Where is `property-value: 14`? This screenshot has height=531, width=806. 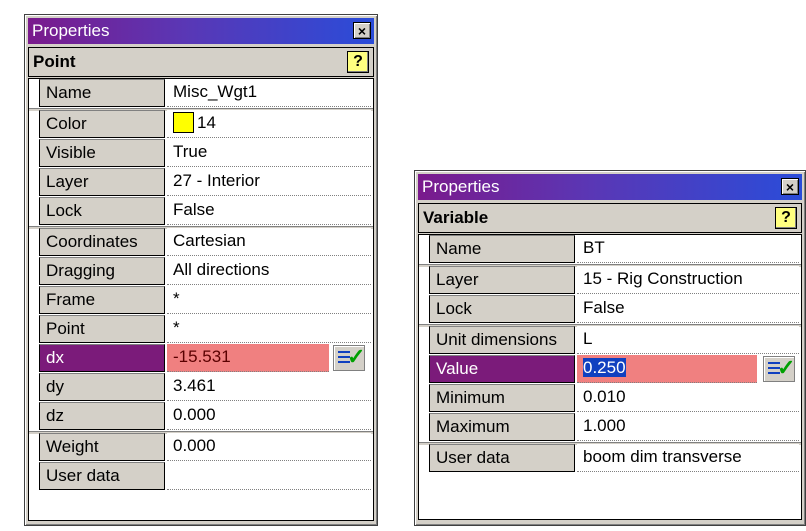 property-value: 14 is located at coordinates (269, 124).